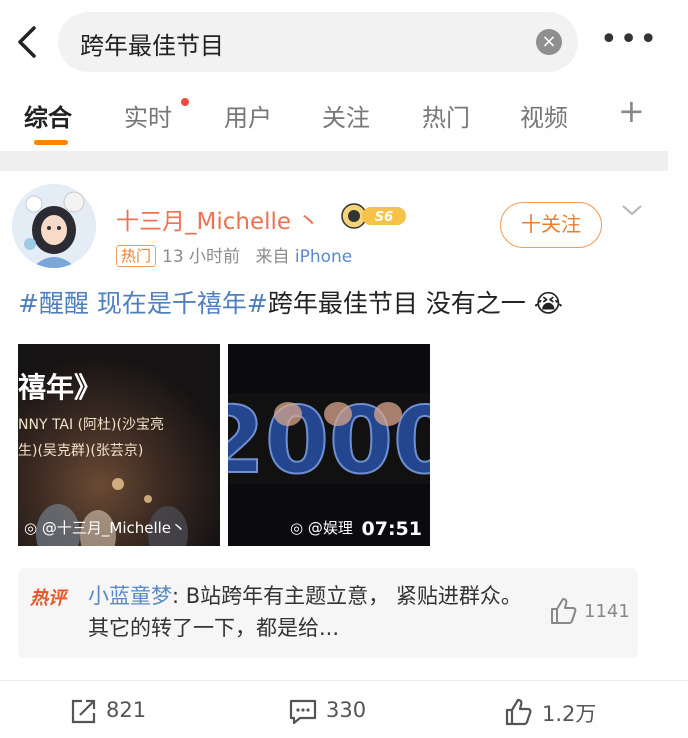 This screenshot has width=688, height=738. Describe the element at coordinates (91, 425) in the screenshot. I see `credits-line-1: NNY TAI (阿杜)(沙宝亮` at that location.